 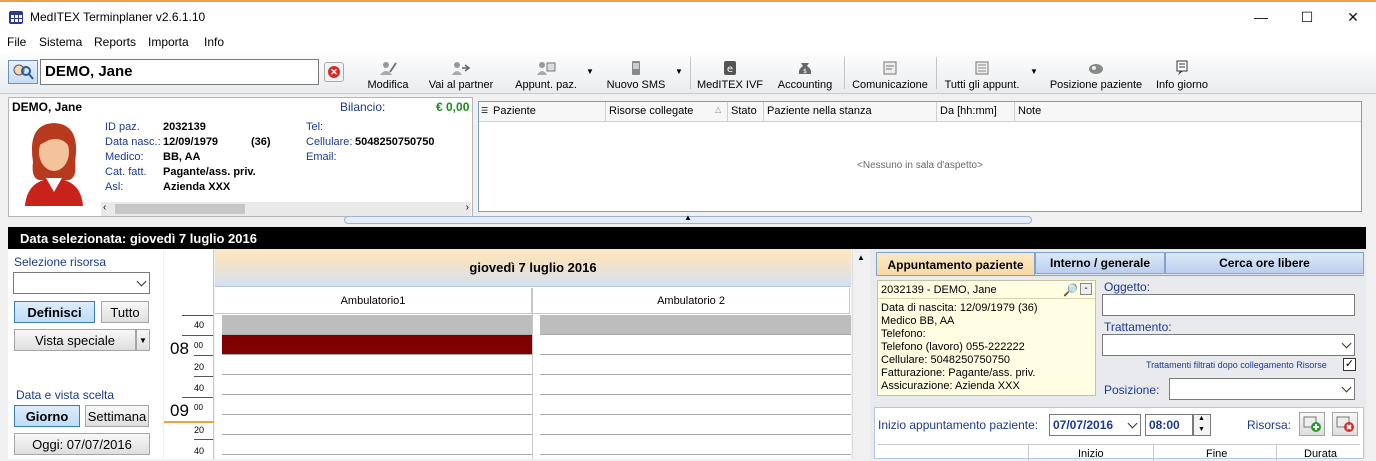 What do you see at coordinates (968, 111) in the screenshot?
I see `col-da-hhmm: Da [hh:mm]` at bounding box center [968, 111].